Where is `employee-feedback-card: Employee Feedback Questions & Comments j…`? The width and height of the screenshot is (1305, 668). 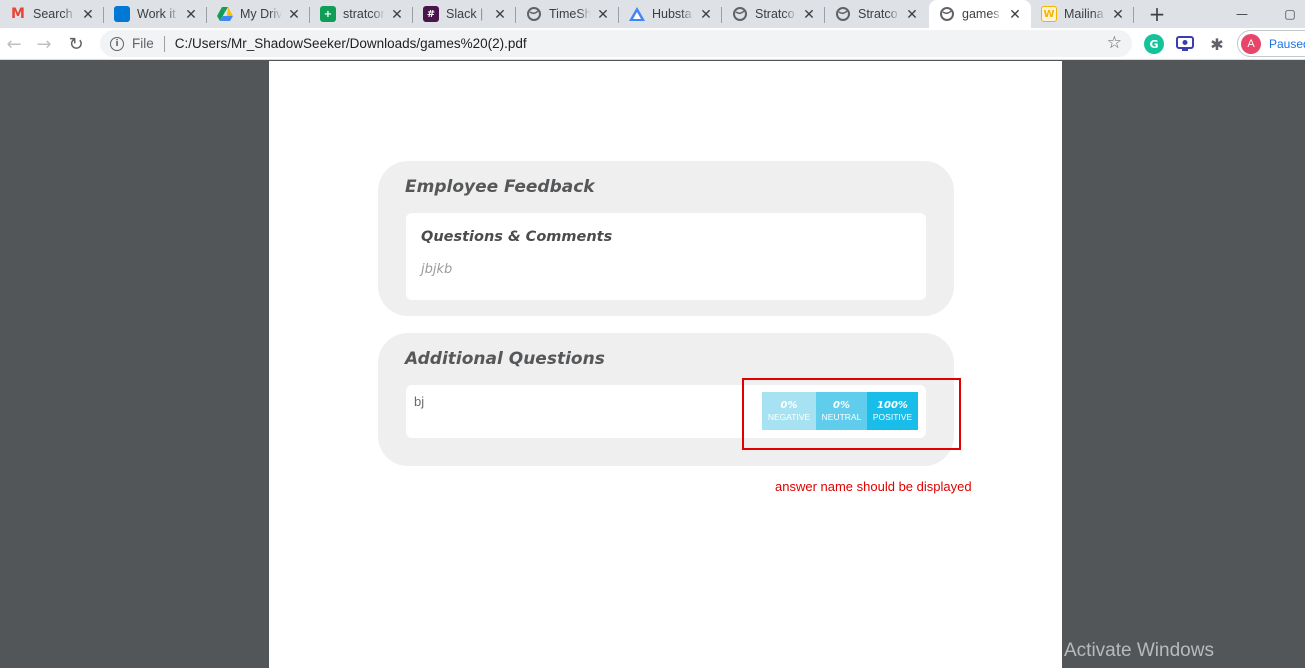
employee-feedback-card: Employee Feedback Questions & Comments j… is located at coordinates (666, 238).